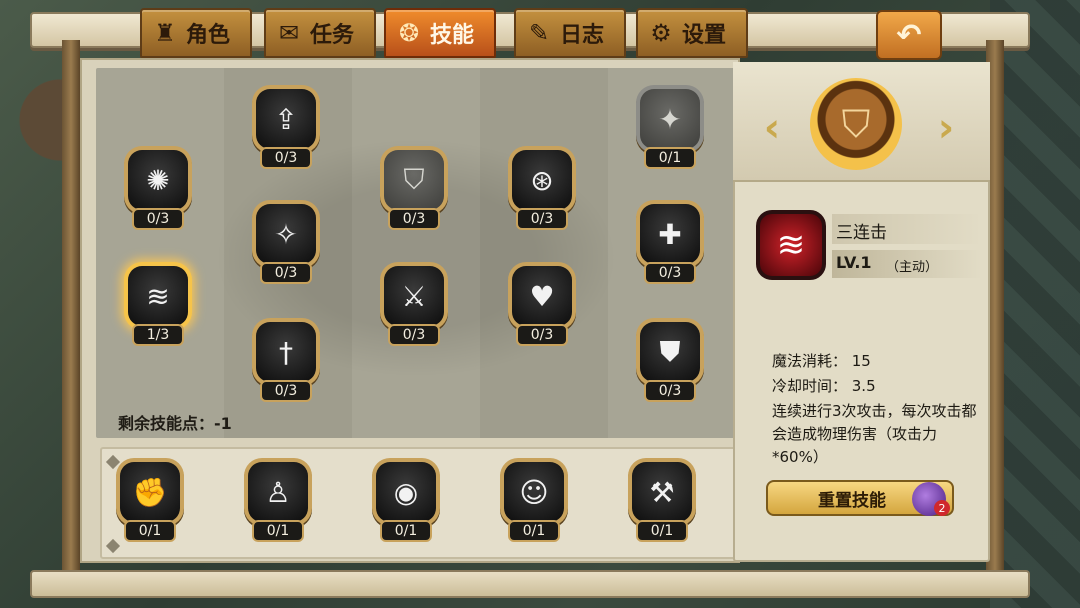 This screenshot has width=1080, height=608. I want to click on passive-skill-fist: ✊ 0/1, so click(150, 504).